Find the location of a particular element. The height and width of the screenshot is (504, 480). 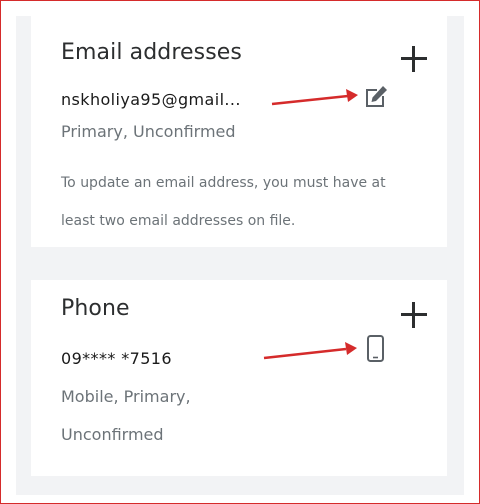

phone-status-line-1: Mobile, Primary, is located at coordinates (126, 396).